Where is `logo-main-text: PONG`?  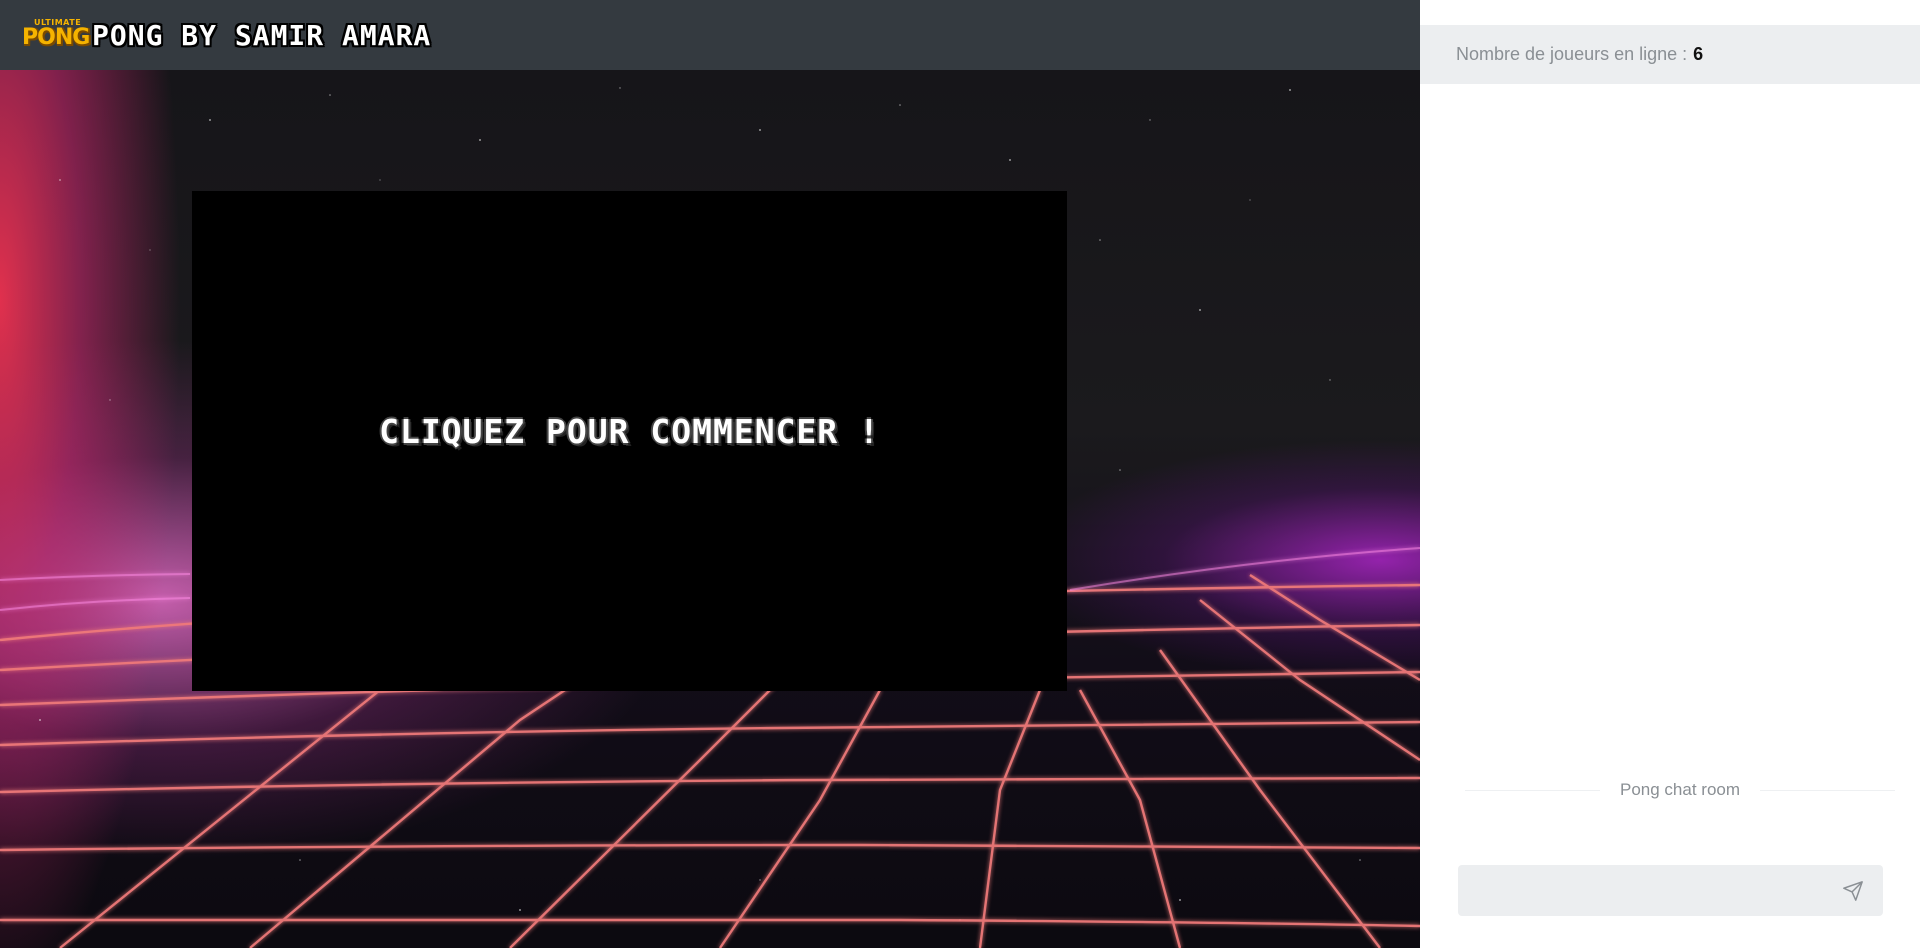
logo-main-text: PONG is located at coordinates (56, 37).